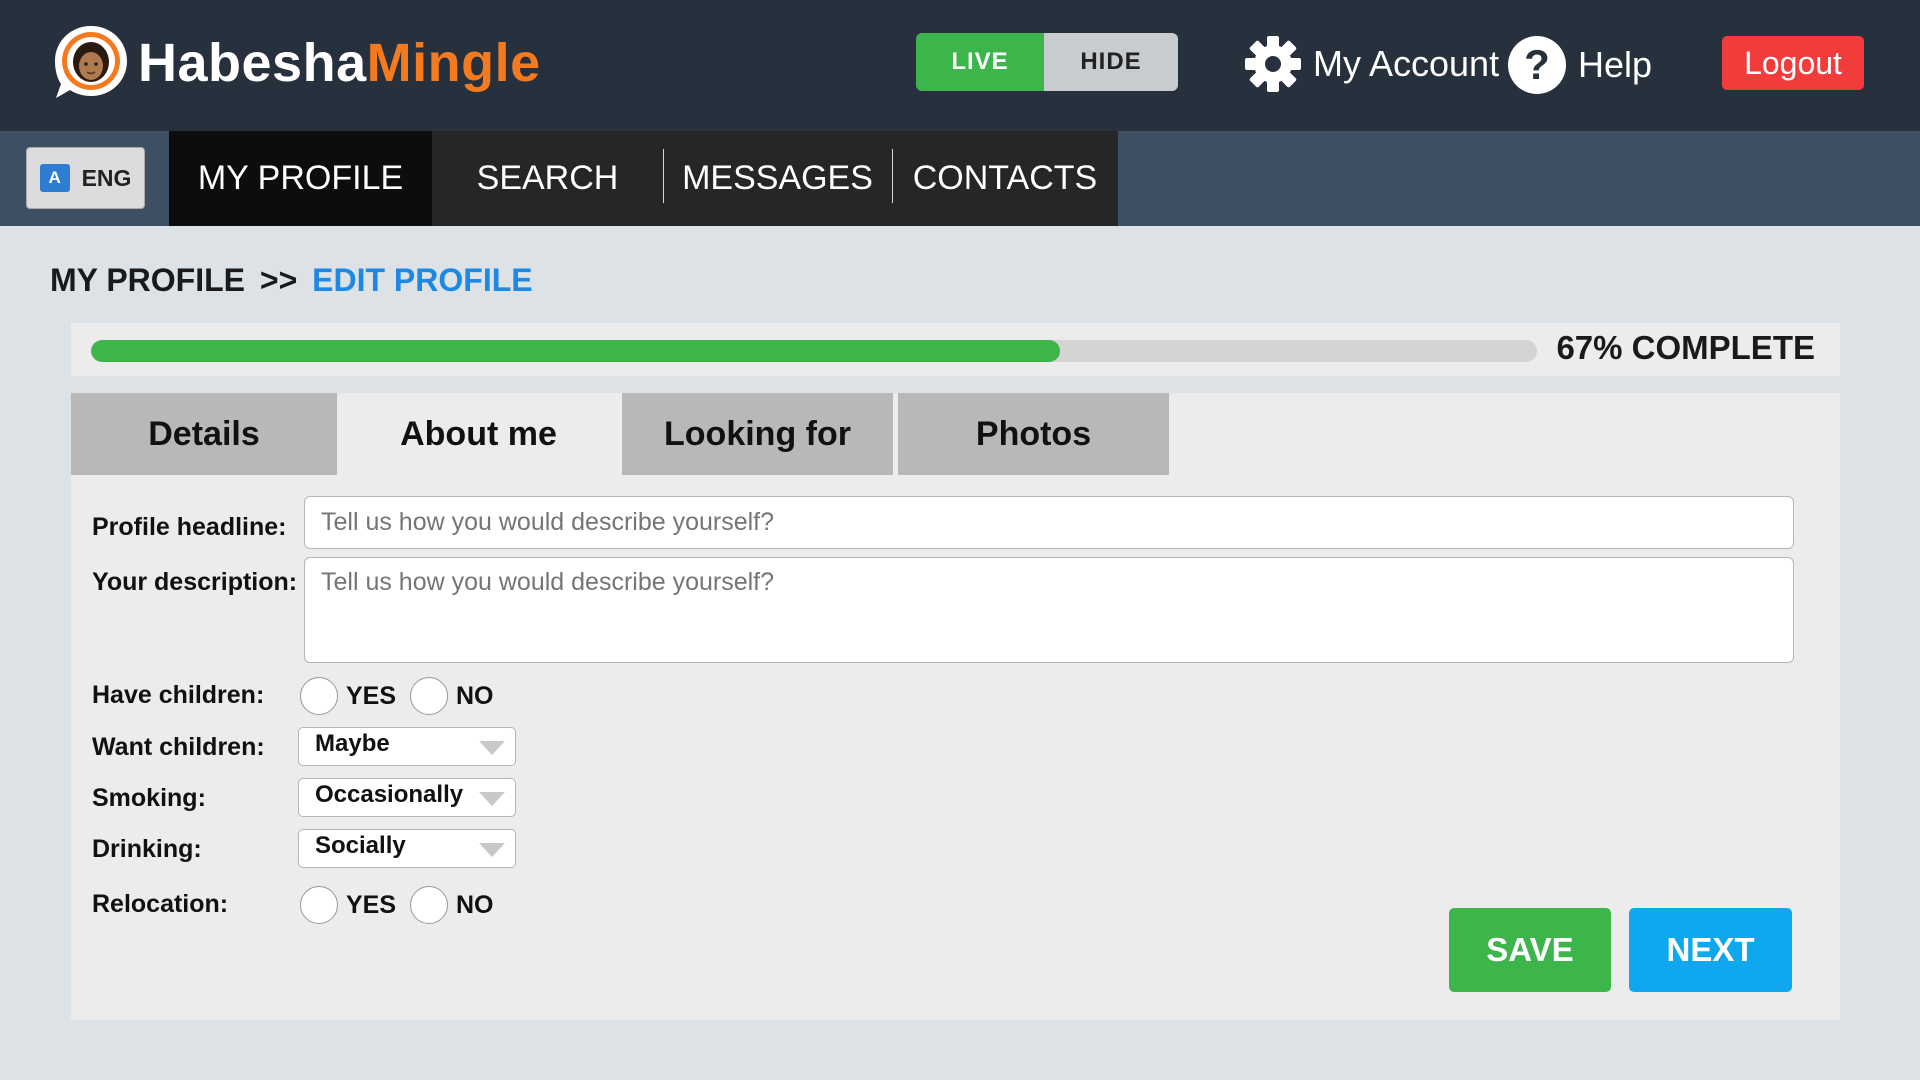 This screenshot has width=1920, height=1080. I want to click on tab-about-me: About me, so click(478, 434).